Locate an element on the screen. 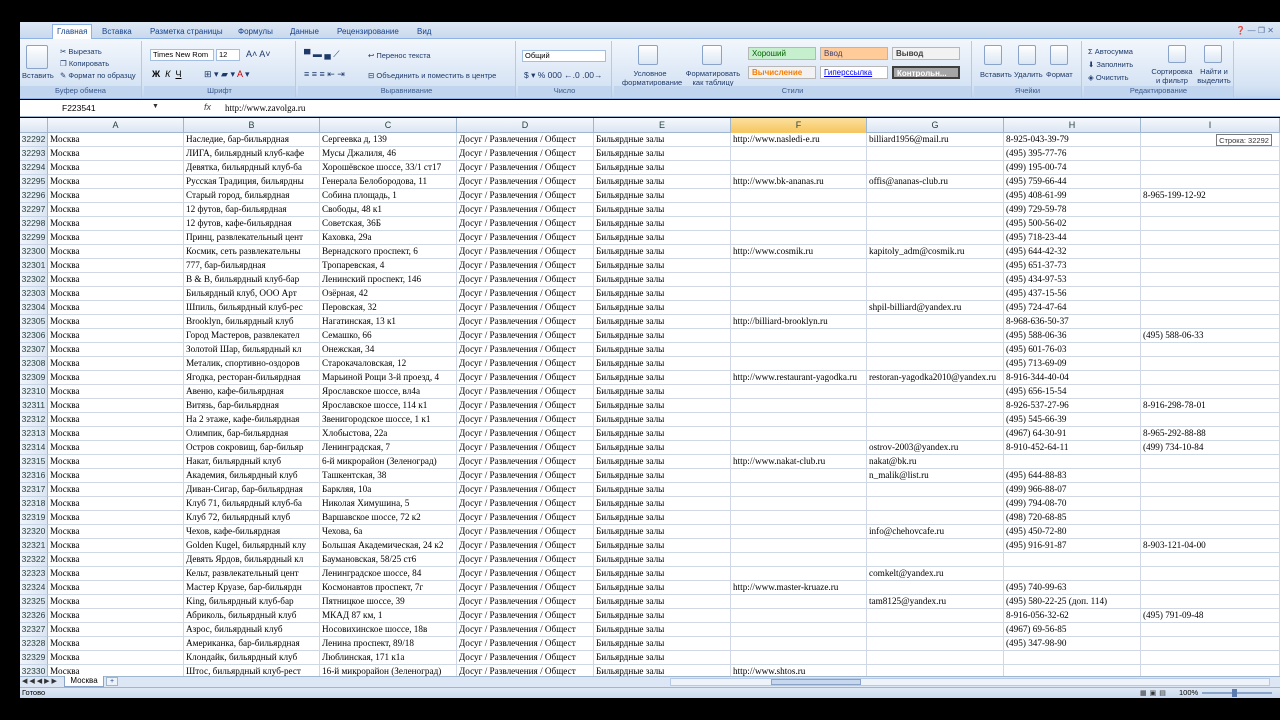 The width and height of the screenshot is (1280, 720). row-header: 32299 is located at coordinates (34, 238).